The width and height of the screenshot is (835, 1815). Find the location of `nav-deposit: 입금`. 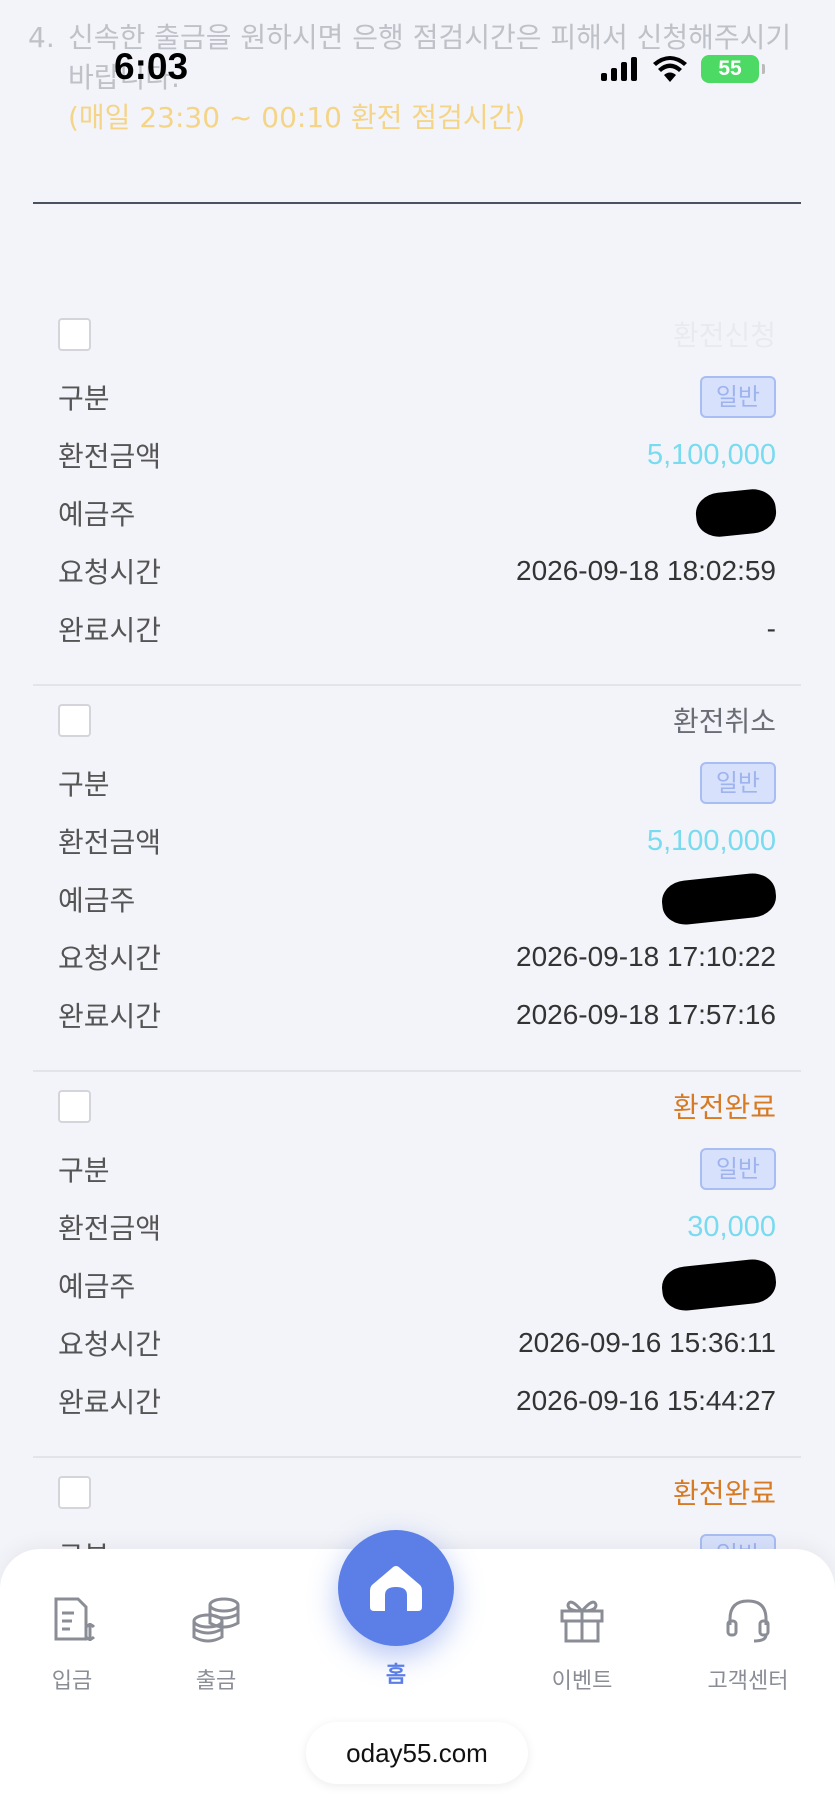

nav-deposit: 입금 is located at coordinates (72, 1637).